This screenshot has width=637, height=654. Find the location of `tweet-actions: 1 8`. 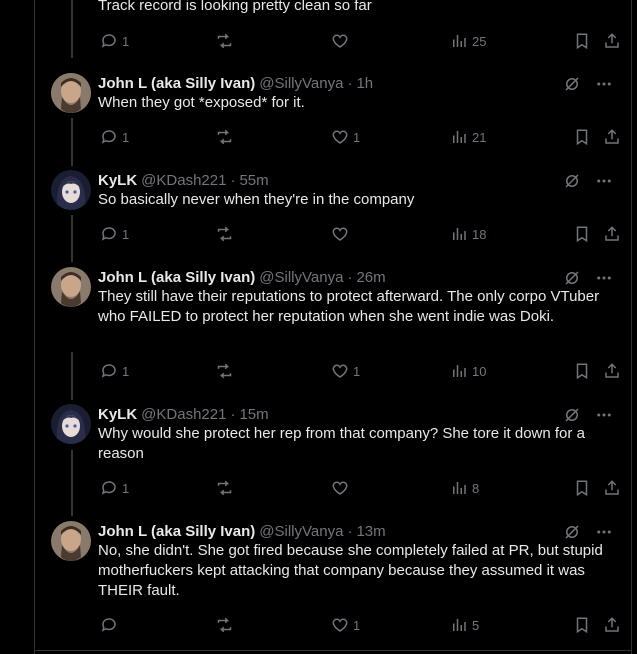

tweet-actions: 1 8 is located at coordinates (359, 489).